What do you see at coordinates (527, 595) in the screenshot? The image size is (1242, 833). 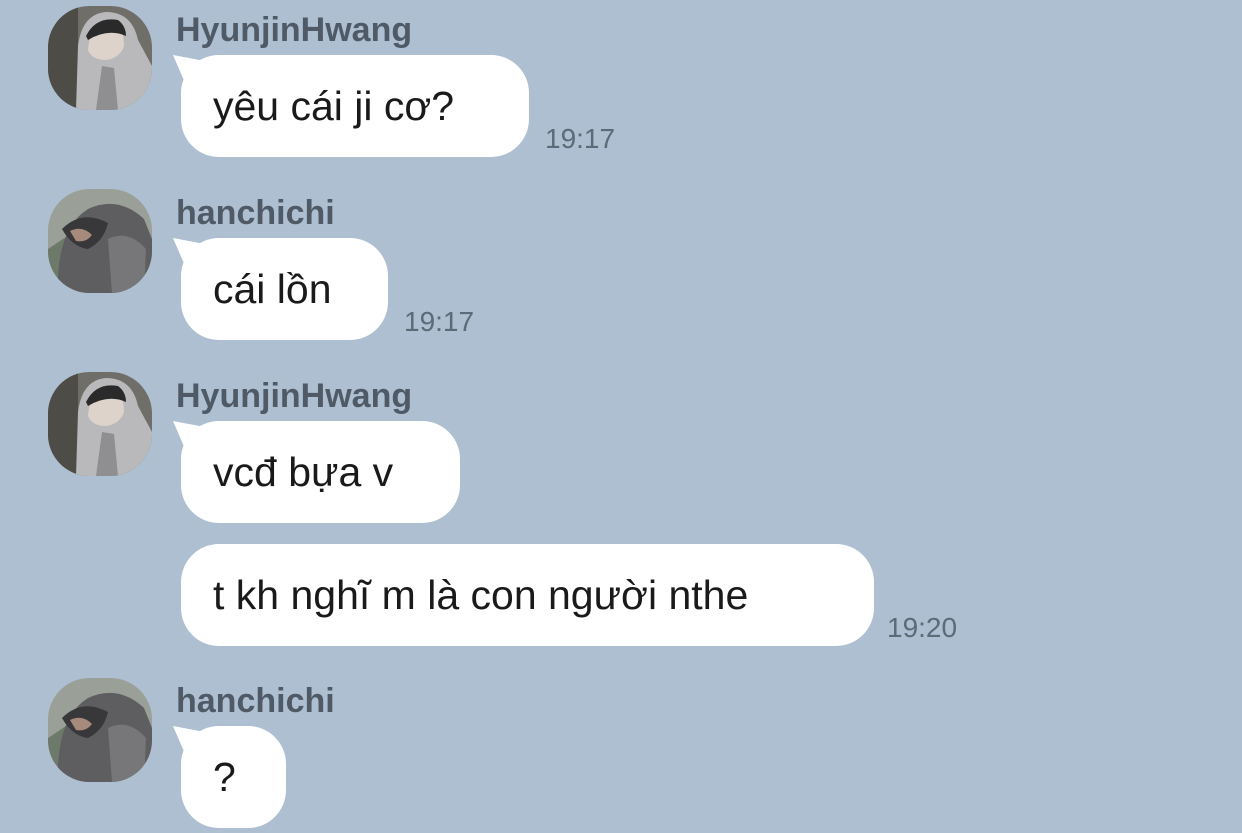 I see `message-bubble: t kh nghĩ m là con người nthe` at bounding box center [527, 595].